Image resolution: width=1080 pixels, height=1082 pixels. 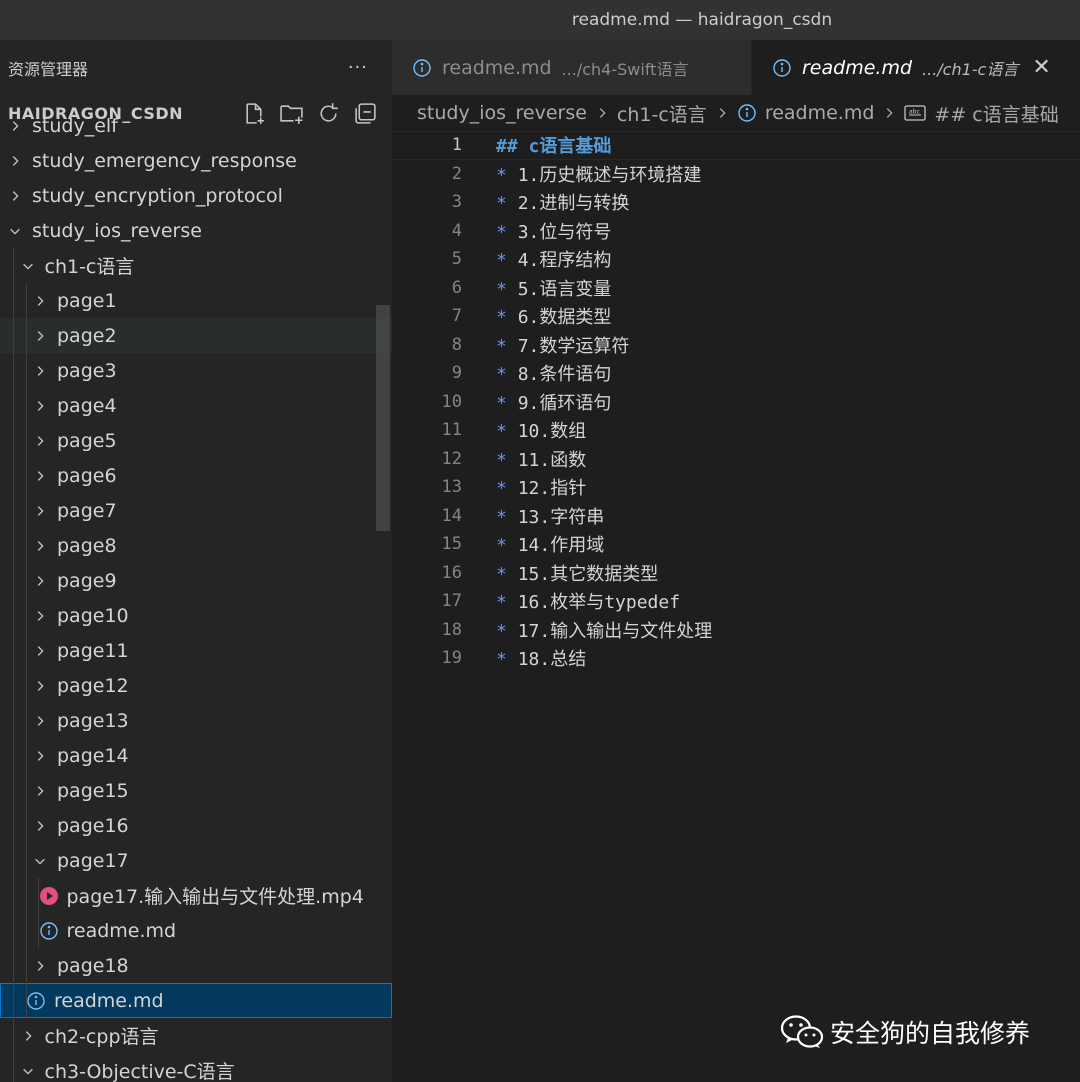 I want to click on tree-folder: ch1-c语言, so click(x=196, y=265).